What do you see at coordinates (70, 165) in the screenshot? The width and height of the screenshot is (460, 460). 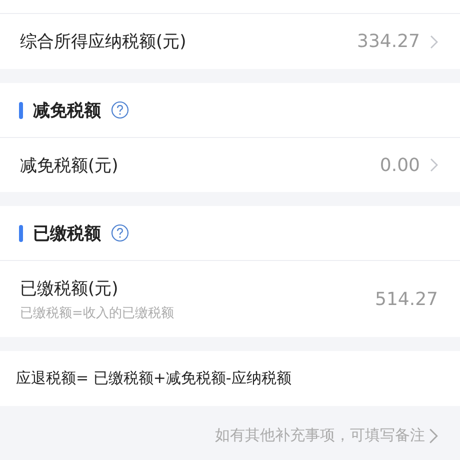 I see `row-label: 减免税额(元)` at bounding box center [70, 165].